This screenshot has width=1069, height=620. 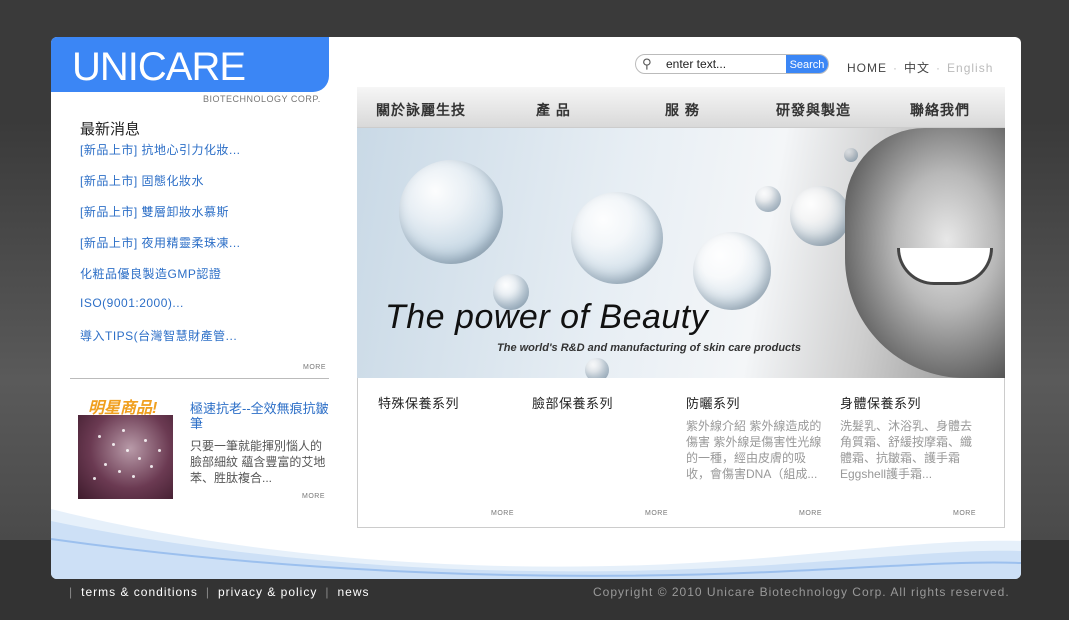 What do you see at coordinates (647, 63) in the screenshot?
I see `search-icon: ⚲` at bounding box center [647, 63].